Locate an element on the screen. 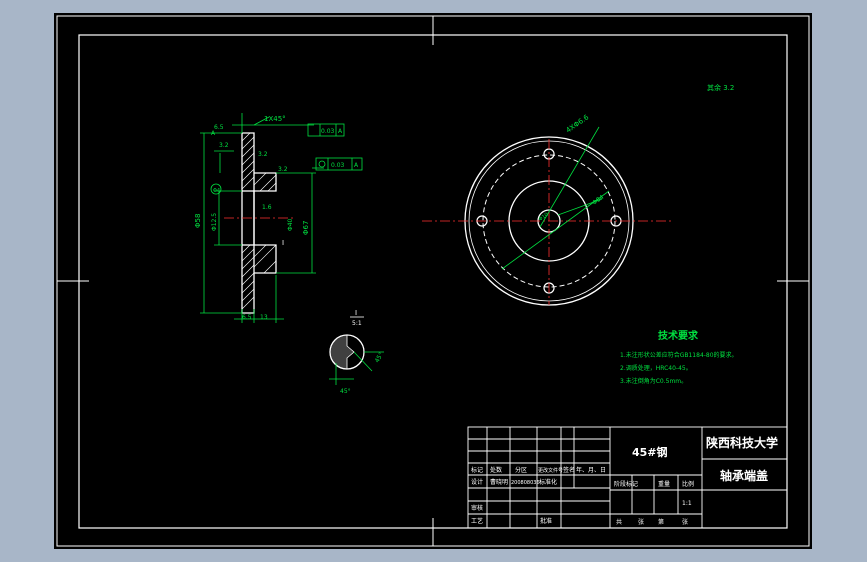 This screenshot has height=562, width=867. dim-pcd: 4XΦ6.6 is located at coordinates (578, 124).